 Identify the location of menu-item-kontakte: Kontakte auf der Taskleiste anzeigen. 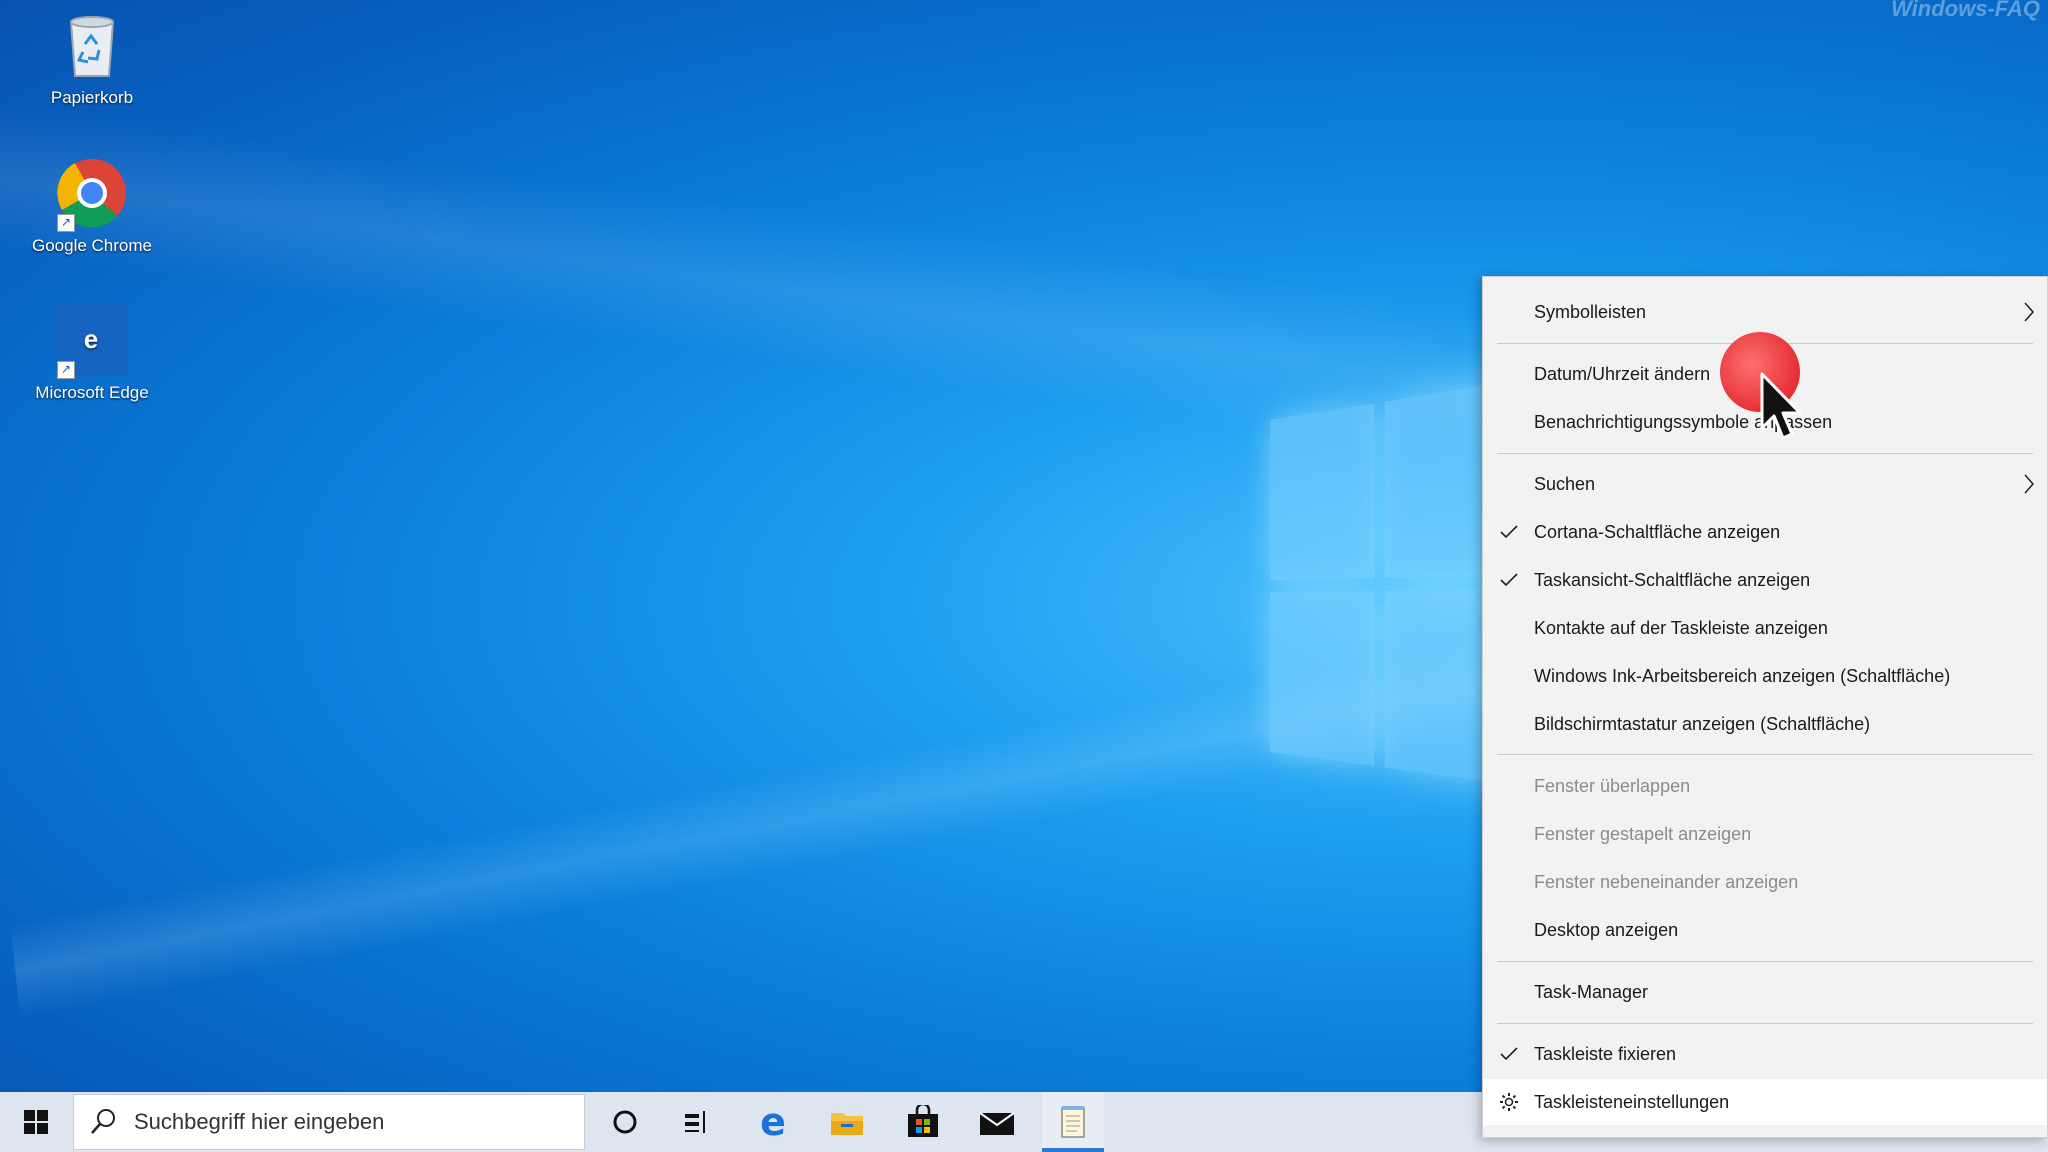
(1765, 628).